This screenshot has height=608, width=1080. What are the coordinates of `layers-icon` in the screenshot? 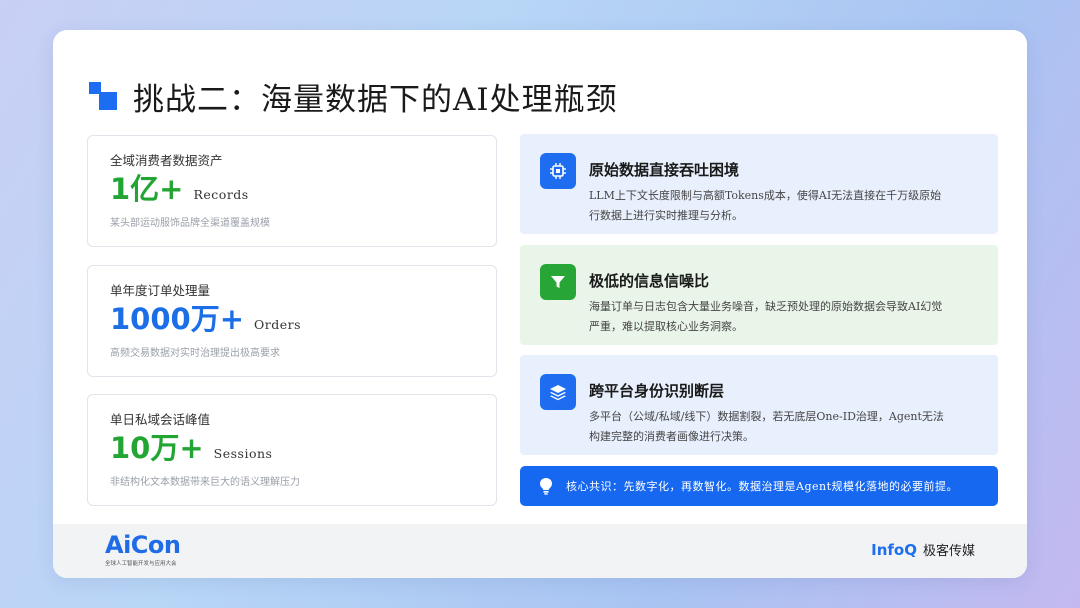 It's located at (558, 392).